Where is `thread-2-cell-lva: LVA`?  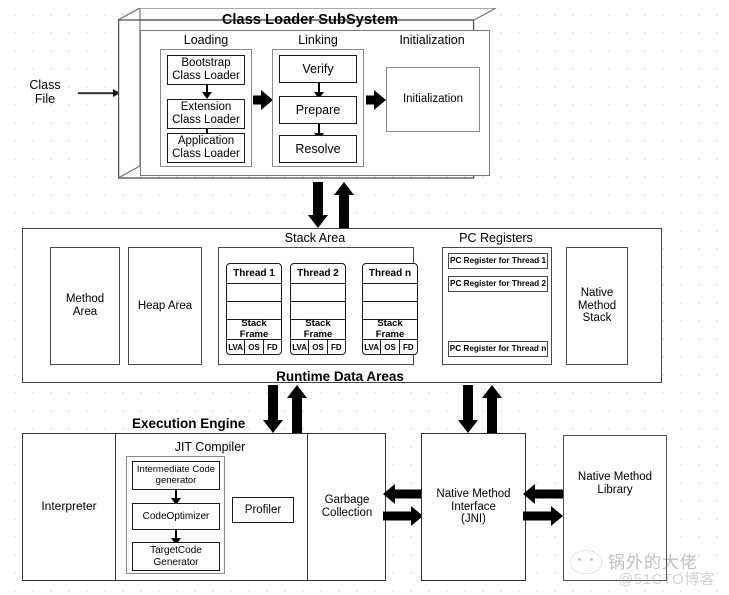
thread-2-cell-lva: LVA is located at coordinates (300, 347).